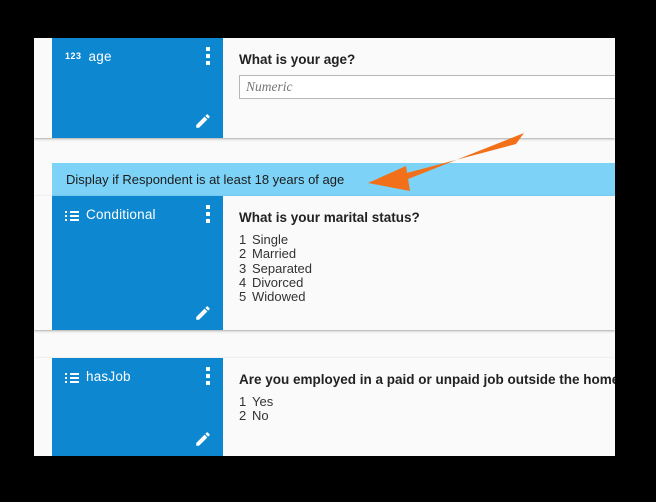  I want to click on option-label: Divorced, so click(278, 282).